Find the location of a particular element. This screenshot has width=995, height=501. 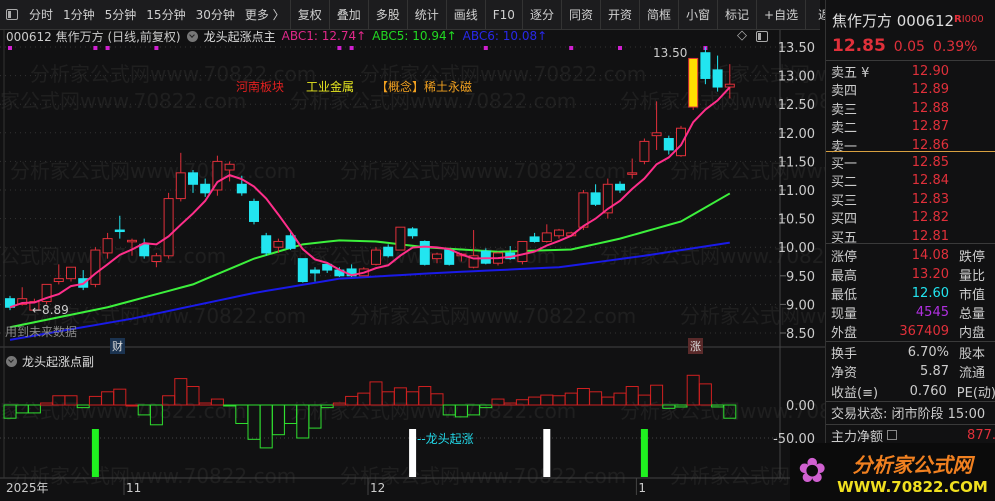

y-tick-label: 10.50 is located at coordinates (796, 220).